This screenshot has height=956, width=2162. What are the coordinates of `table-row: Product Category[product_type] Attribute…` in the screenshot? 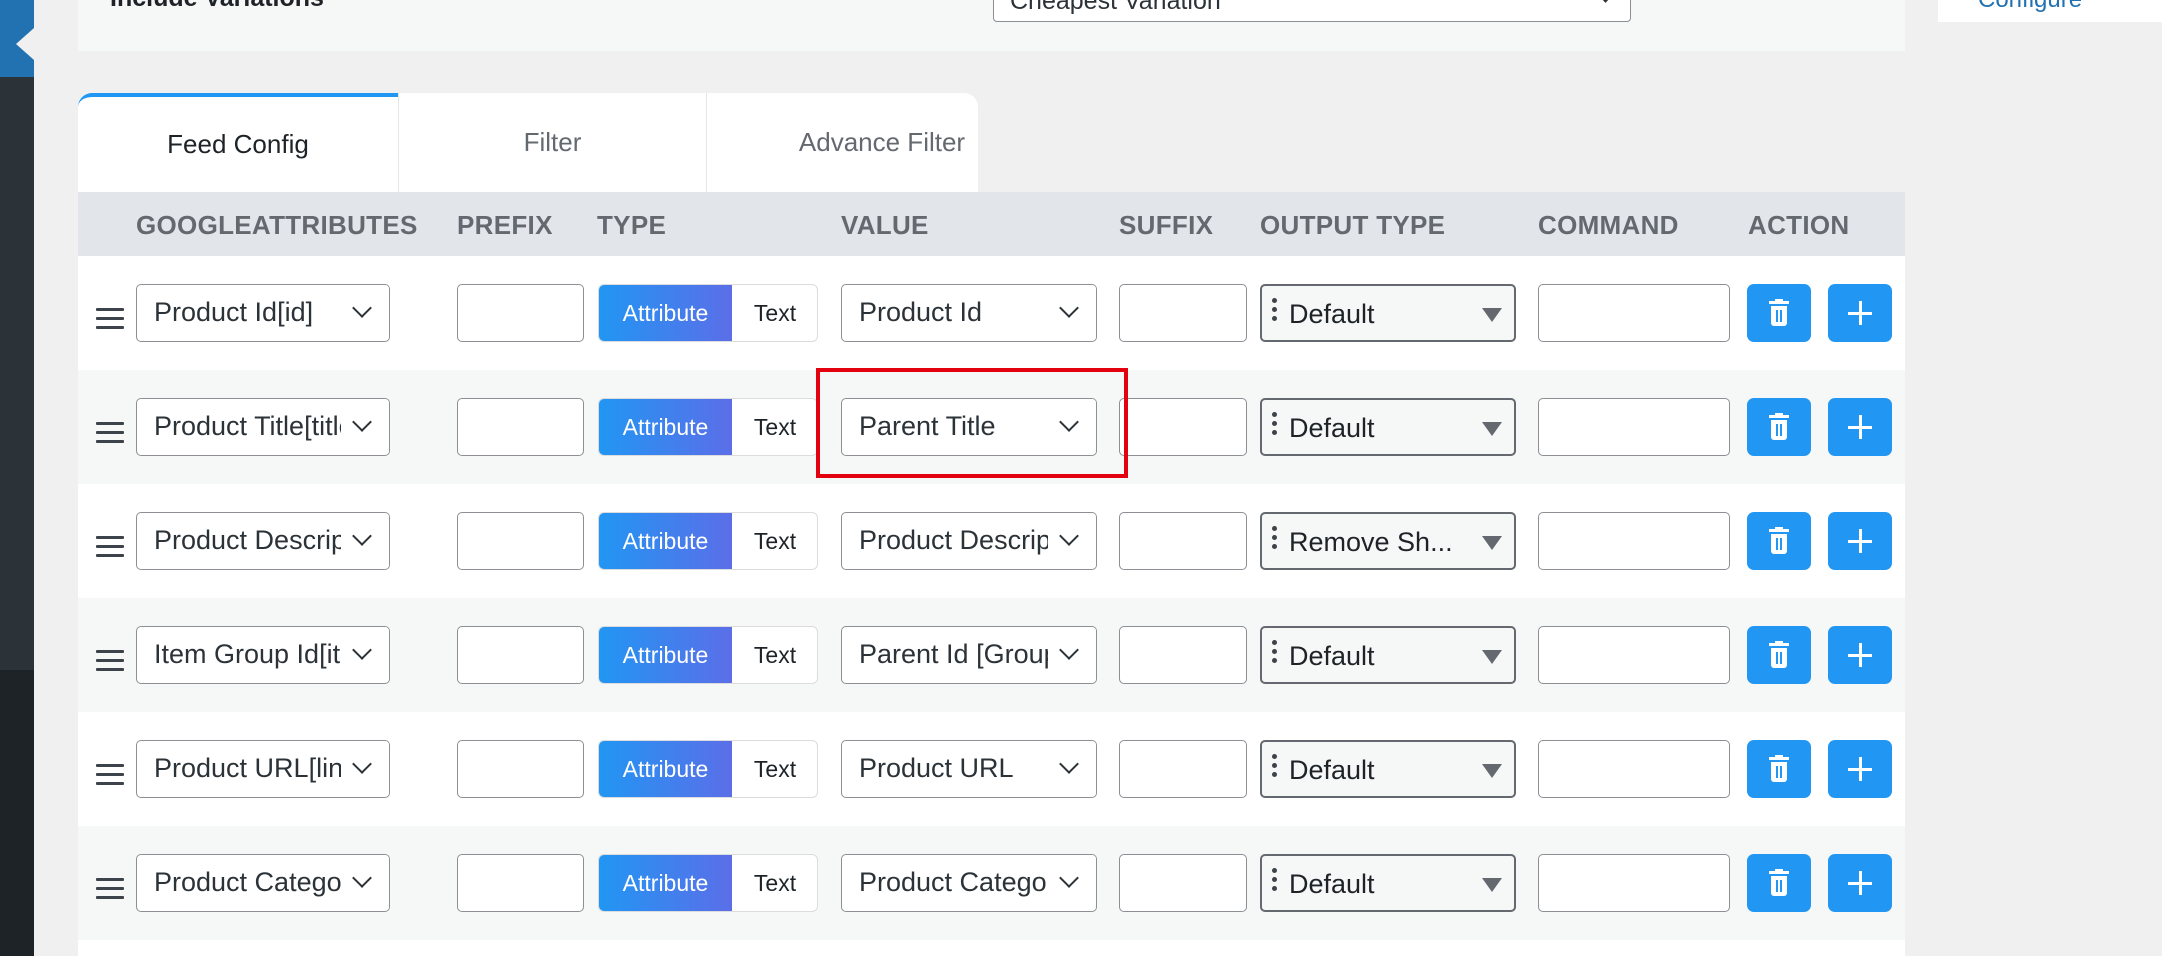 It's located at (991, 883).